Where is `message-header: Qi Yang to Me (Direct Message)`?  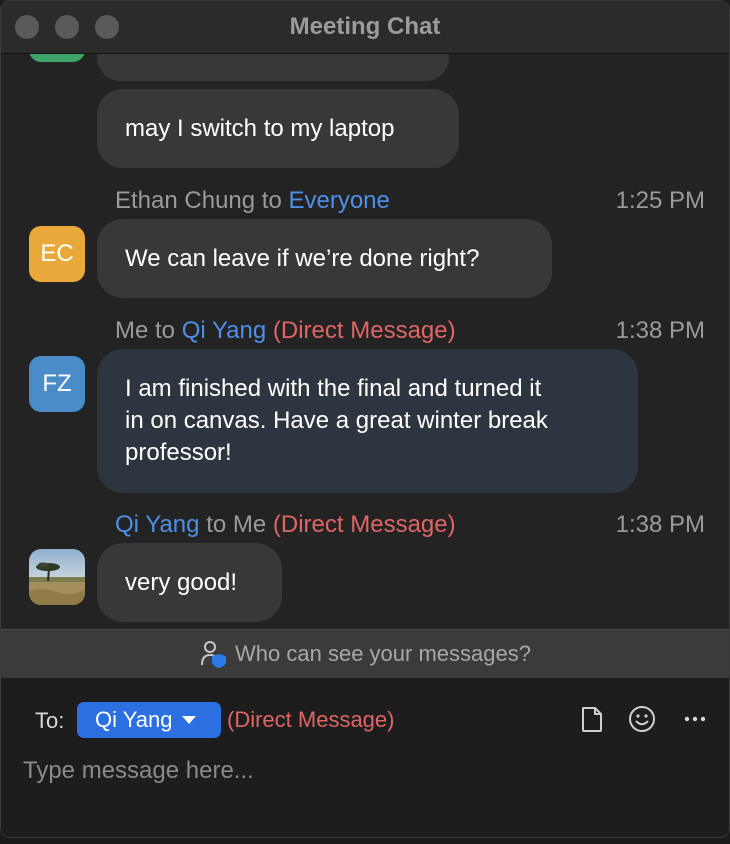 message-header: Qi Yang to Me (Direct Message) is located at coordinates (285, 524).